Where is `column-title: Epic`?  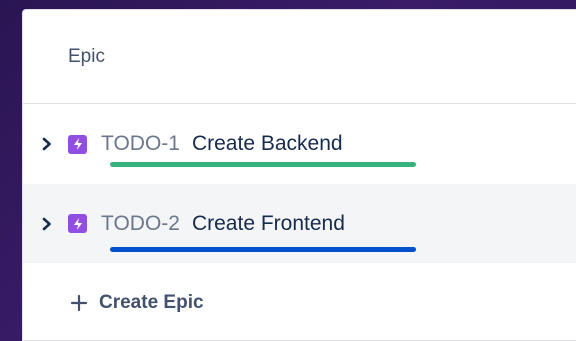 column-title: Epic is located at coordinates (86, 56).